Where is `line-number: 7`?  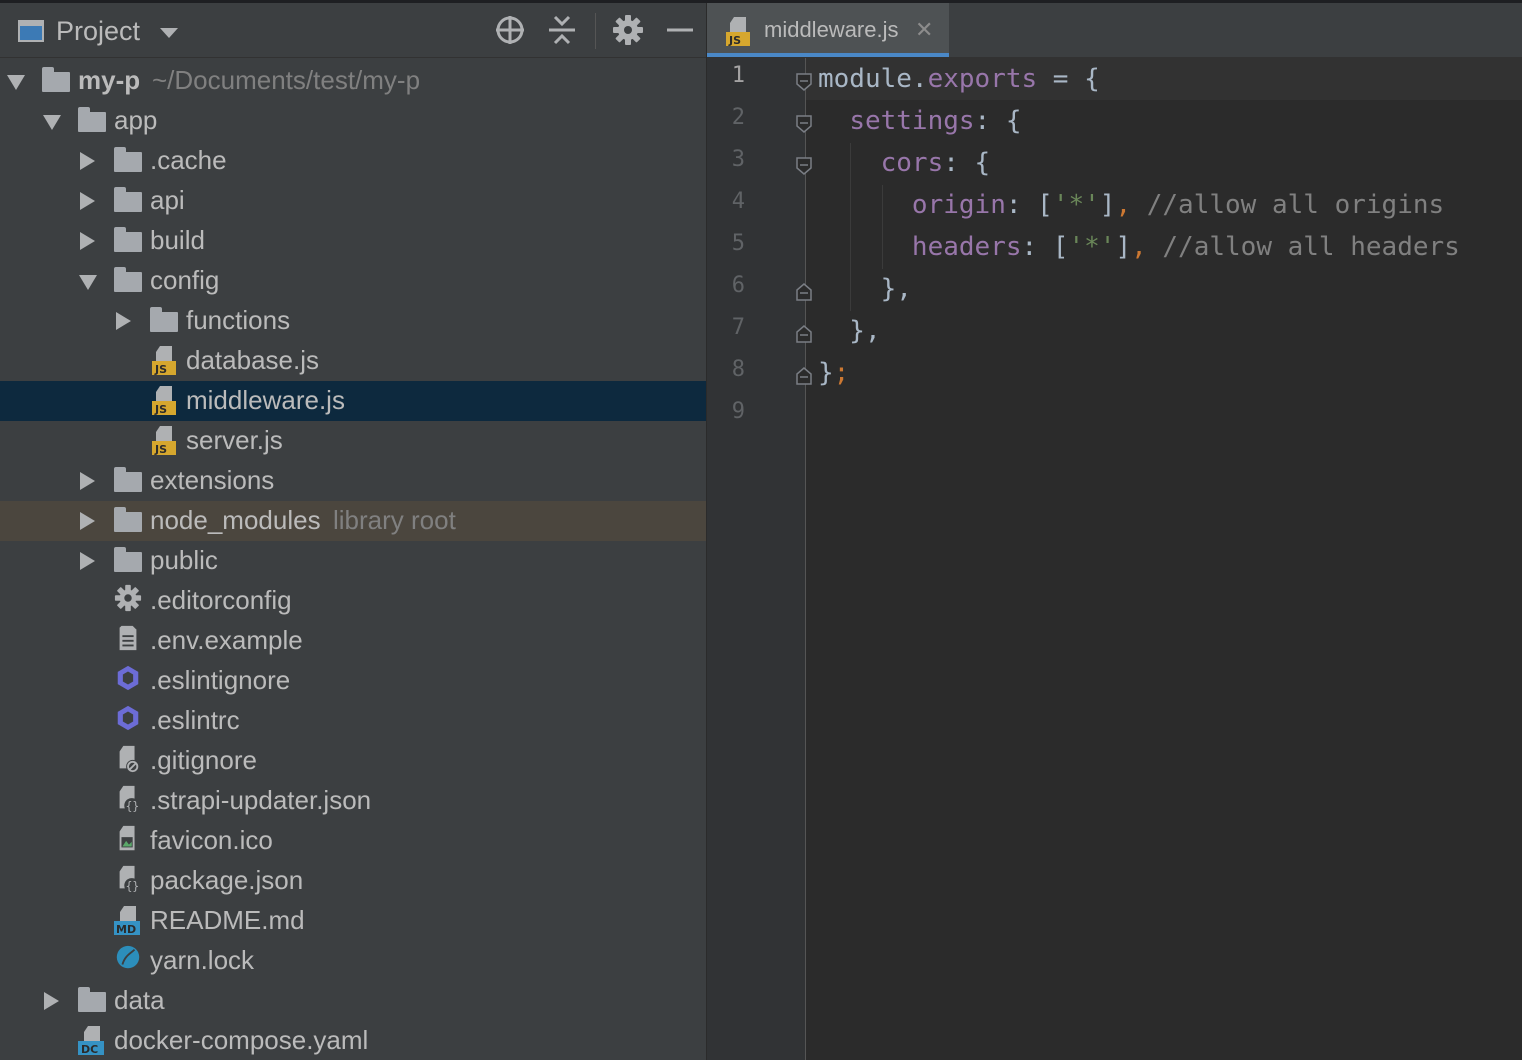
line-number: 7 is located at coordinates (738, 327).